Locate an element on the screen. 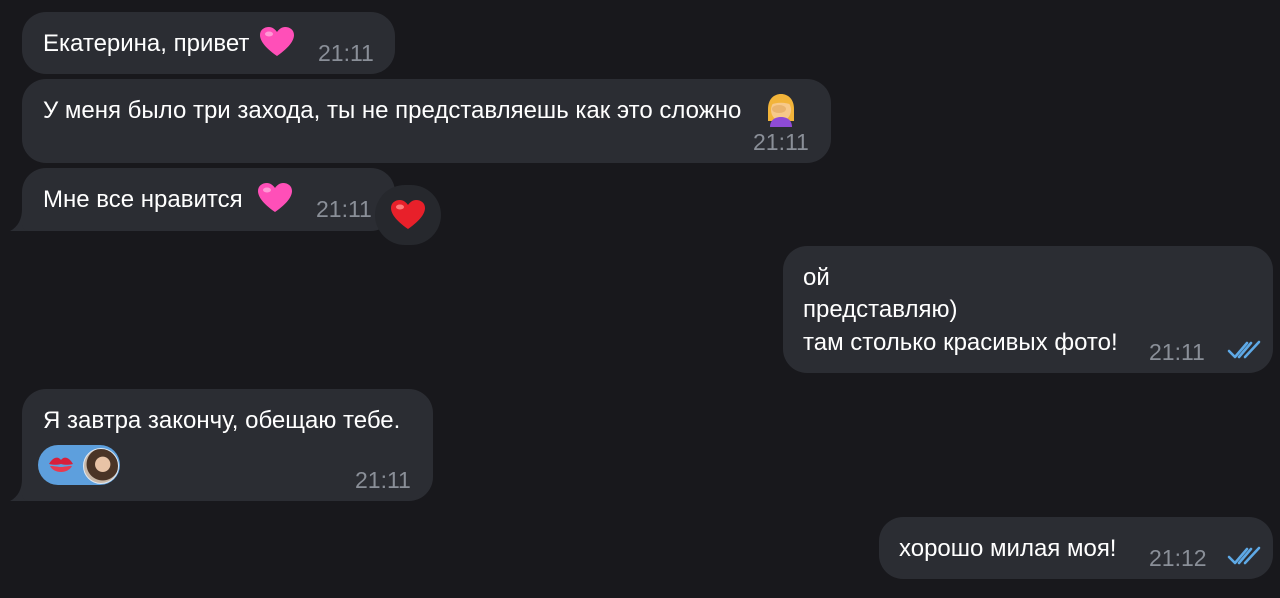 Image resolution: width=1280 pixels, height=598 pixels. message-time: 21:12 is located at coordinates (1178, 558).